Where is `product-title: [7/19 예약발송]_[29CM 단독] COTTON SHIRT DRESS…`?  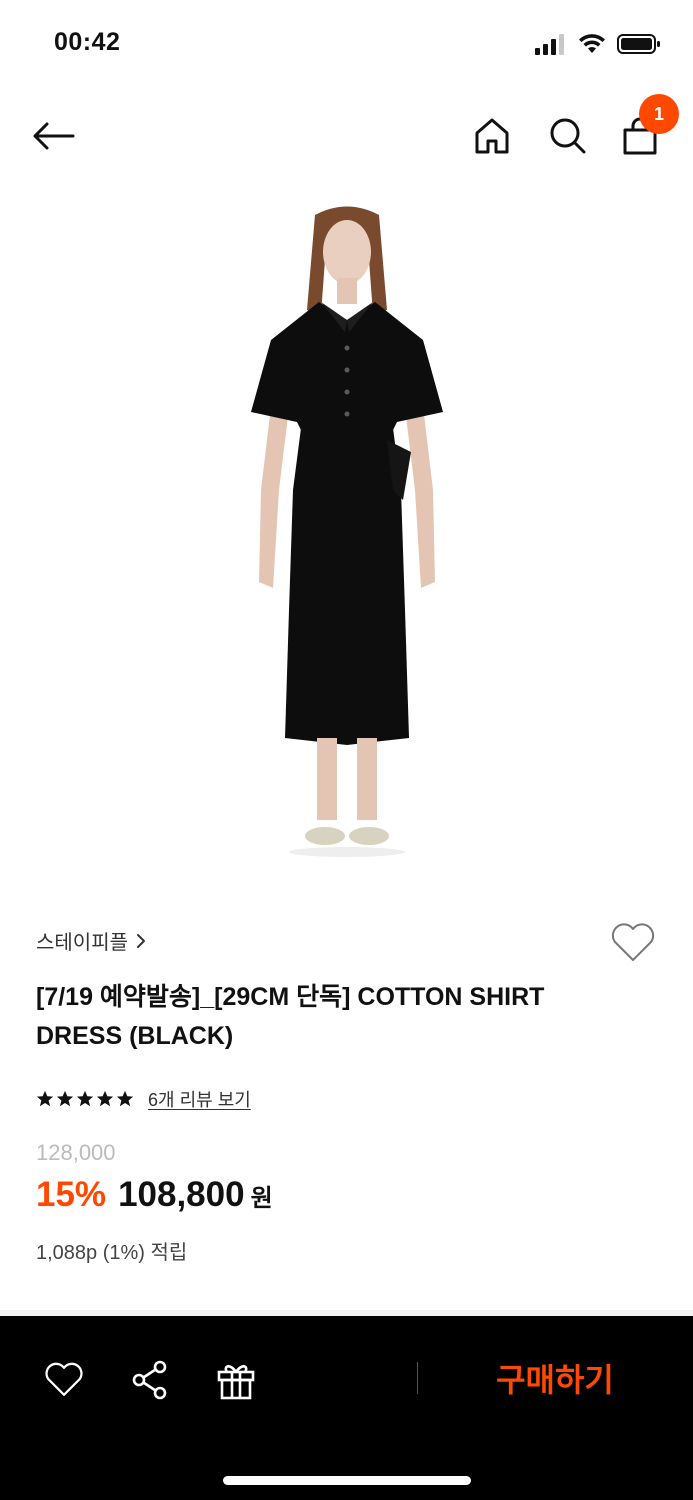 product-title: [7/19 예약발송]_[29CM 단독] COTTON SHIRT DRESS… is located at coordinates (290, 1016).